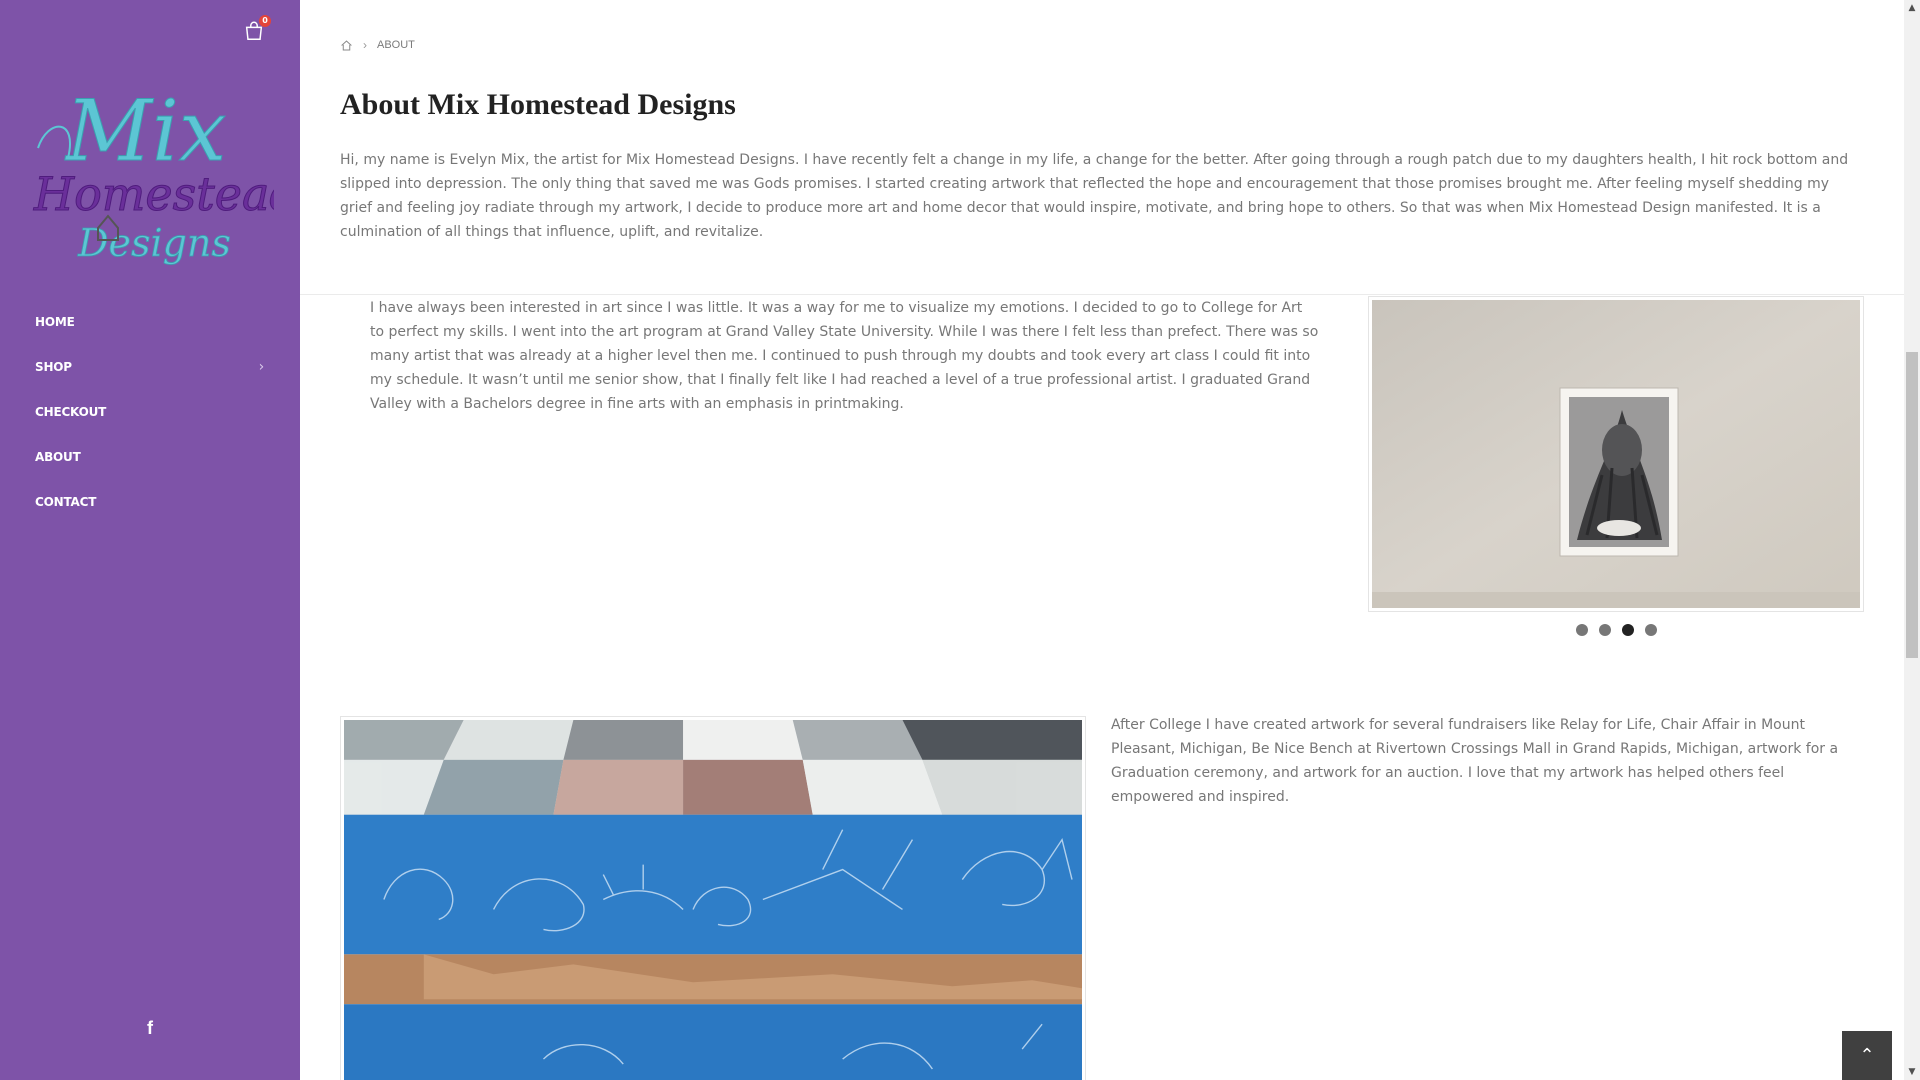 This screenshot has height=1080, width=1920. I want to click on nav-item-label: HOME, so click(55, 322).